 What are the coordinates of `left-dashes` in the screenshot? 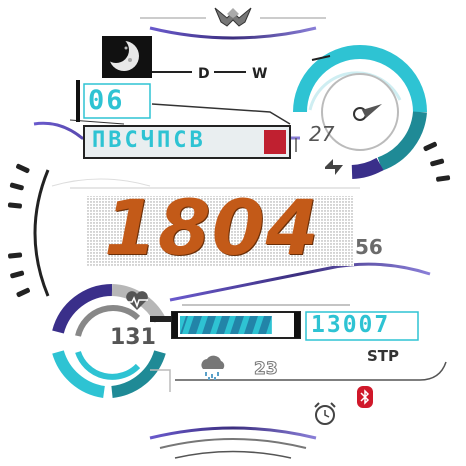 It's located at (18, 230).